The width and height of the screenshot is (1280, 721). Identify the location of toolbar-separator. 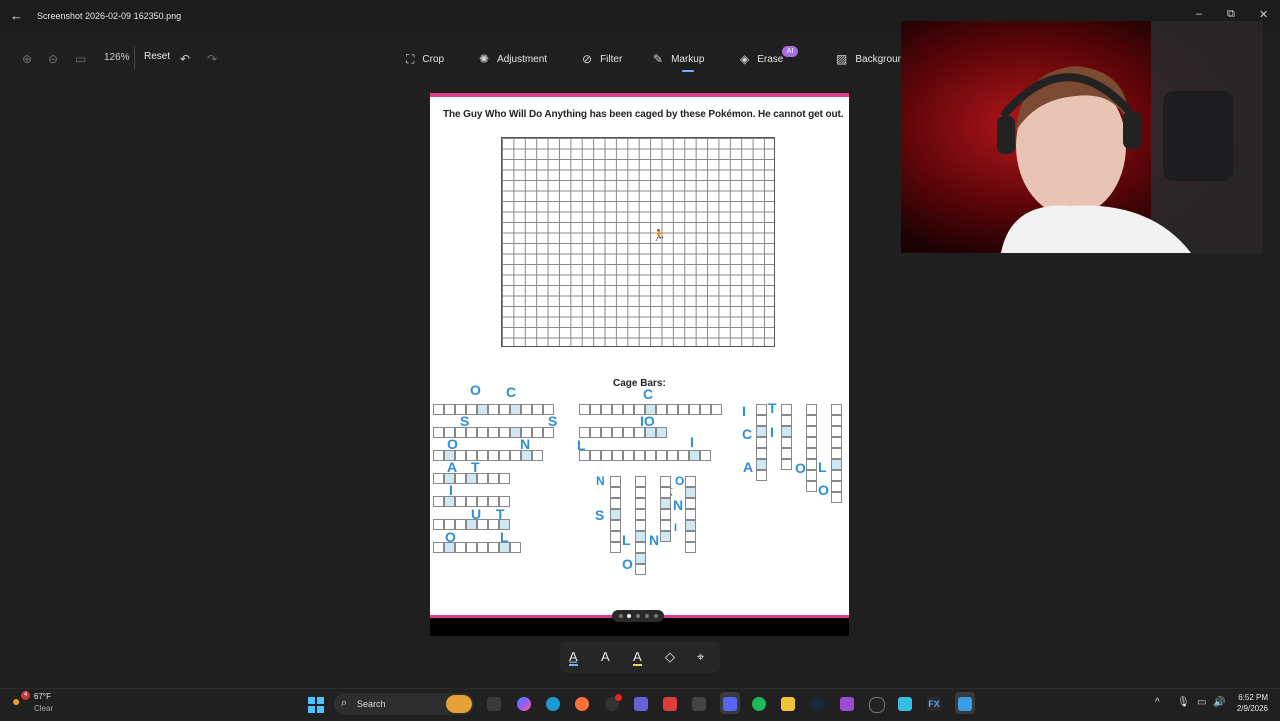
(134, 58).